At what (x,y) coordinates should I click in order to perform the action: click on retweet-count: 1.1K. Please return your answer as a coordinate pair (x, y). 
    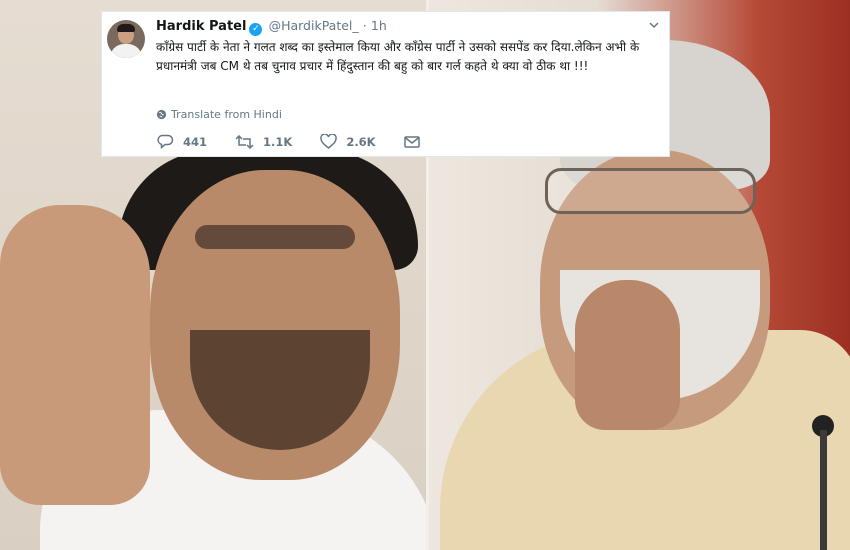
    Looking at the image, I should click on (278, 141).